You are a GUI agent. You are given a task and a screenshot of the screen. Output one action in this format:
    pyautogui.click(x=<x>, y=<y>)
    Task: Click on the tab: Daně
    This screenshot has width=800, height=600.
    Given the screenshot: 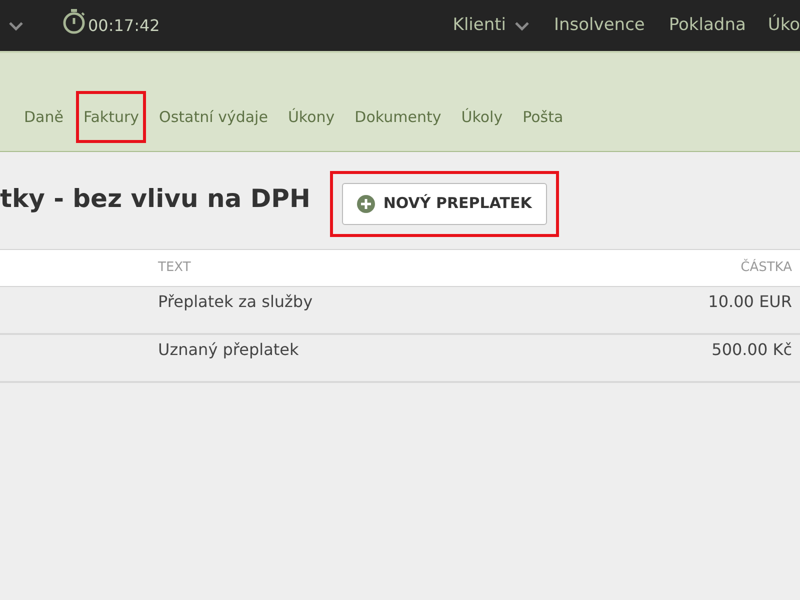 What is the action you would take?
    pyautogui.click(x=43, y=116)
    